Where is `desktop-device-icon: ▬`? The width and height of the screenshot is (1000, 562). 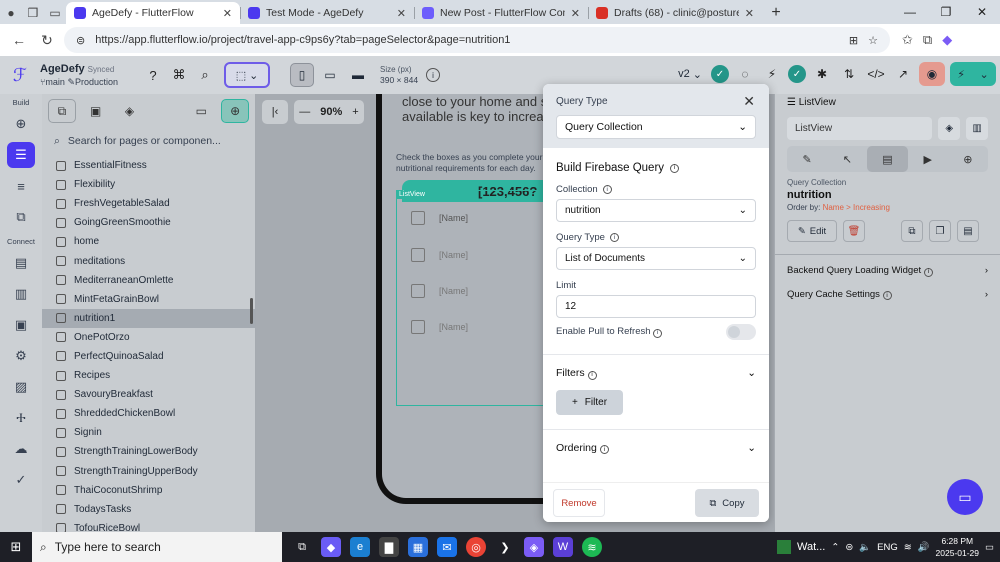 desktop-device-icon: ▬ is located at coordinates (358, 75).